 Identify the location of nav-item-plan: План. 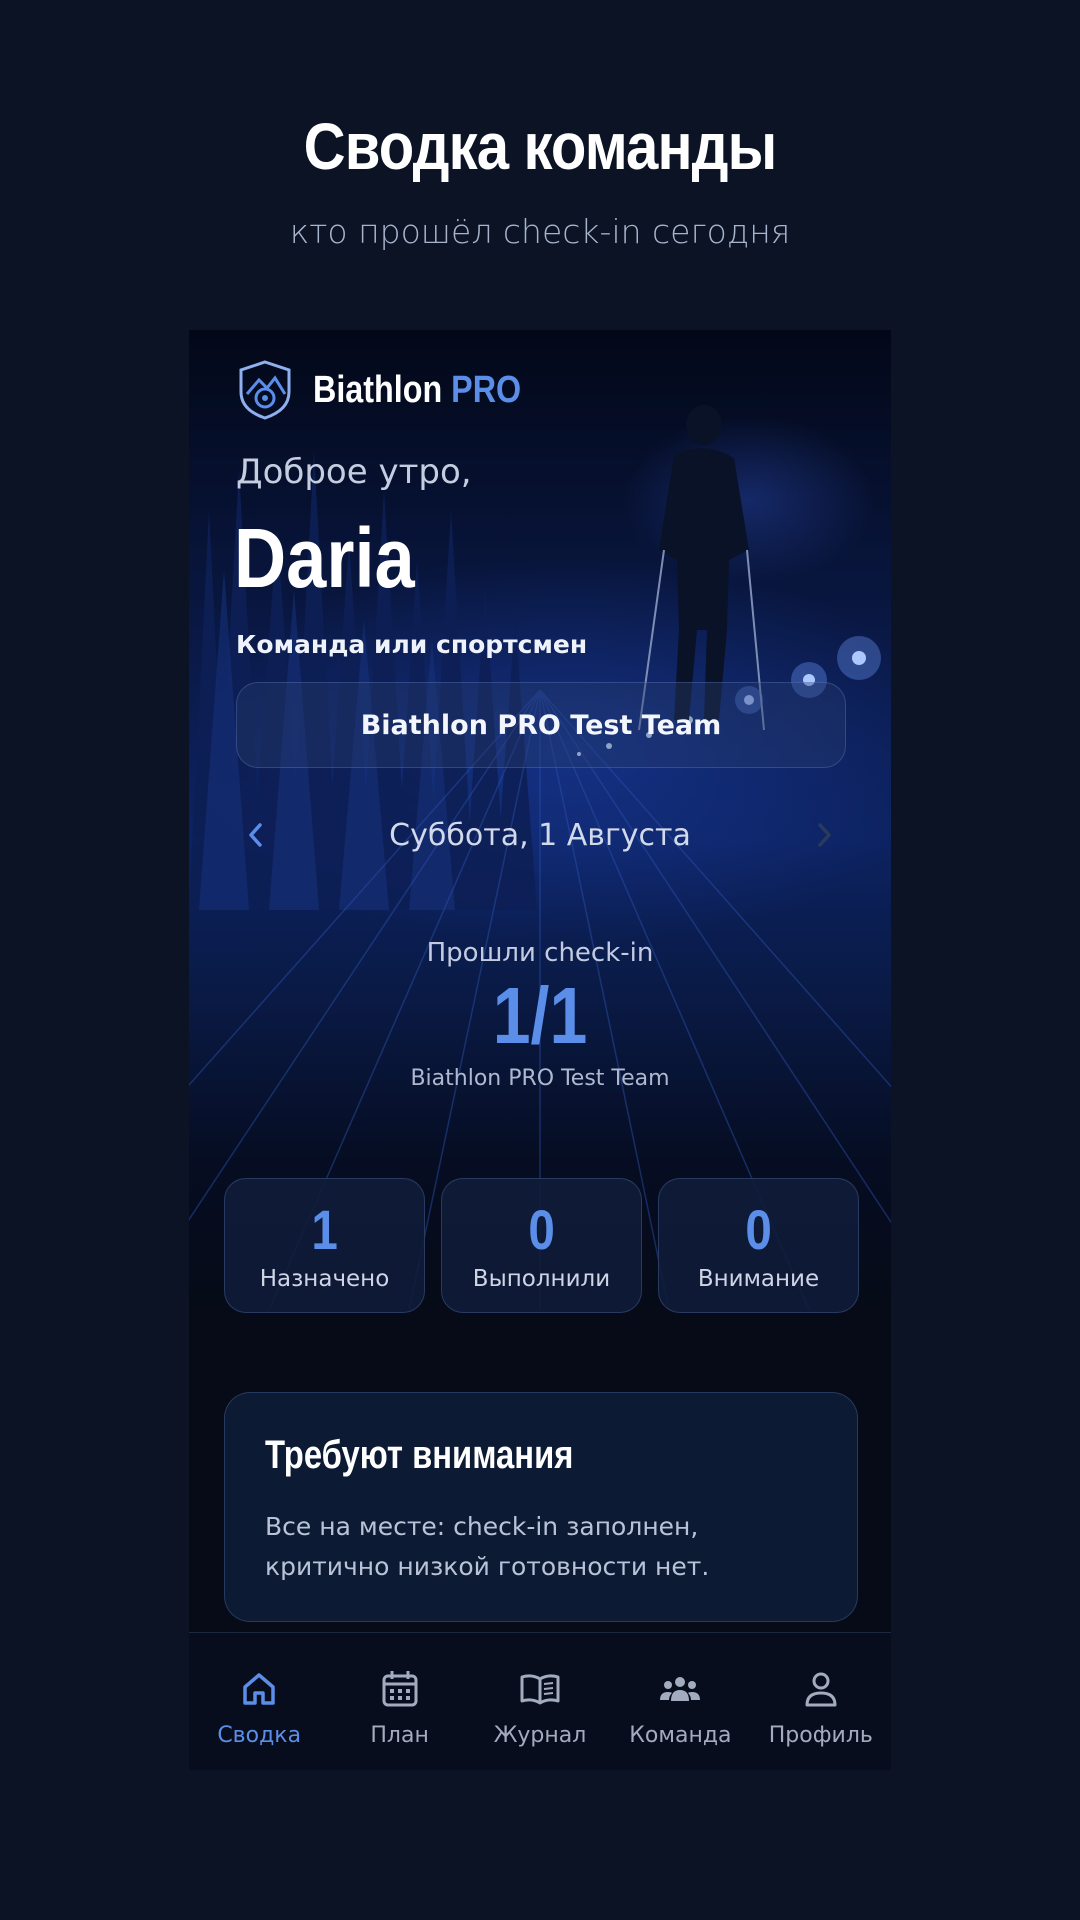
(399, 1701).